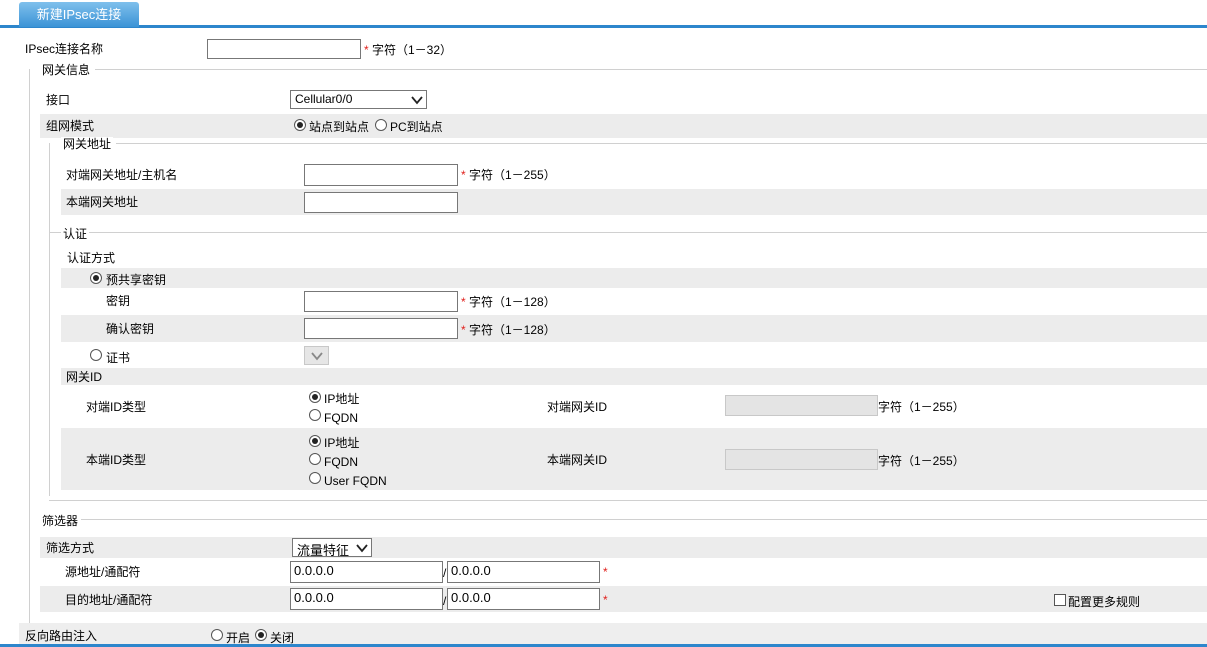  What do you see at coordinates (323, 550) in the screenshot?
I see `filter-method-value: 流量特征` at bounding box center [323, 550].